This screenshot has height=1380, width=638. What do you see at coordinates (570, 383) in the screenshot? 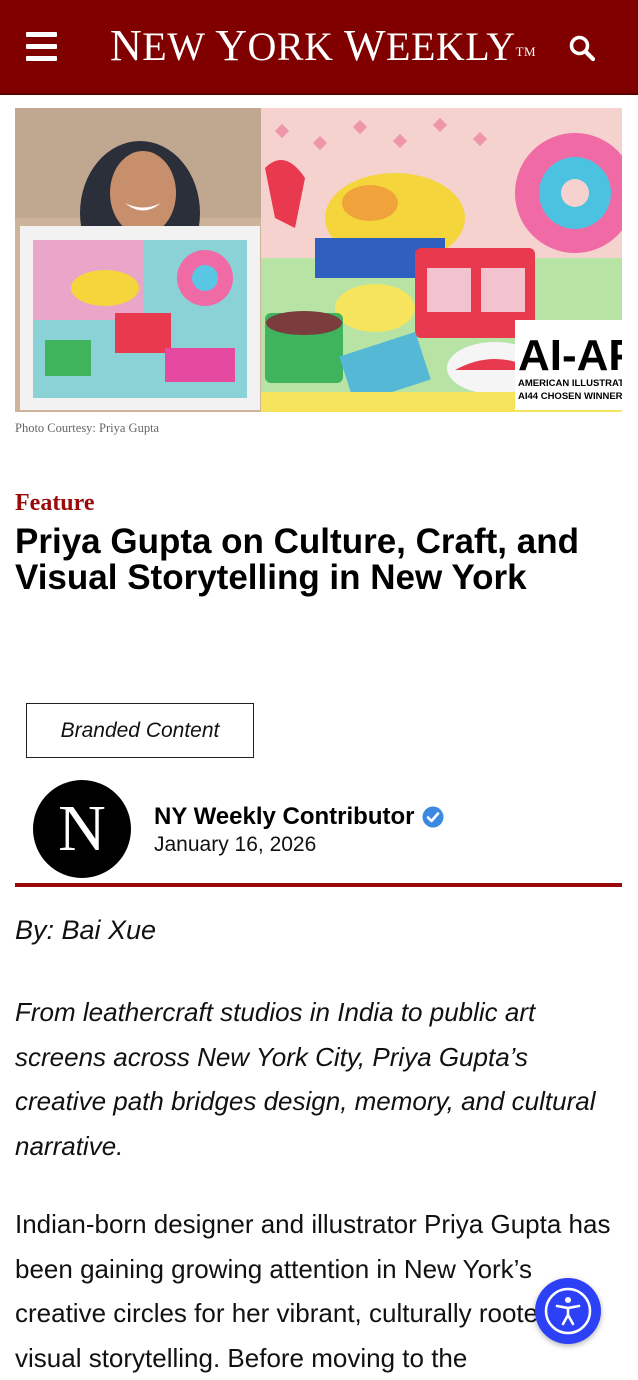
I see `badge-line1: AMERICAN ILLUSTRATION` at bounding box center [570, 383].